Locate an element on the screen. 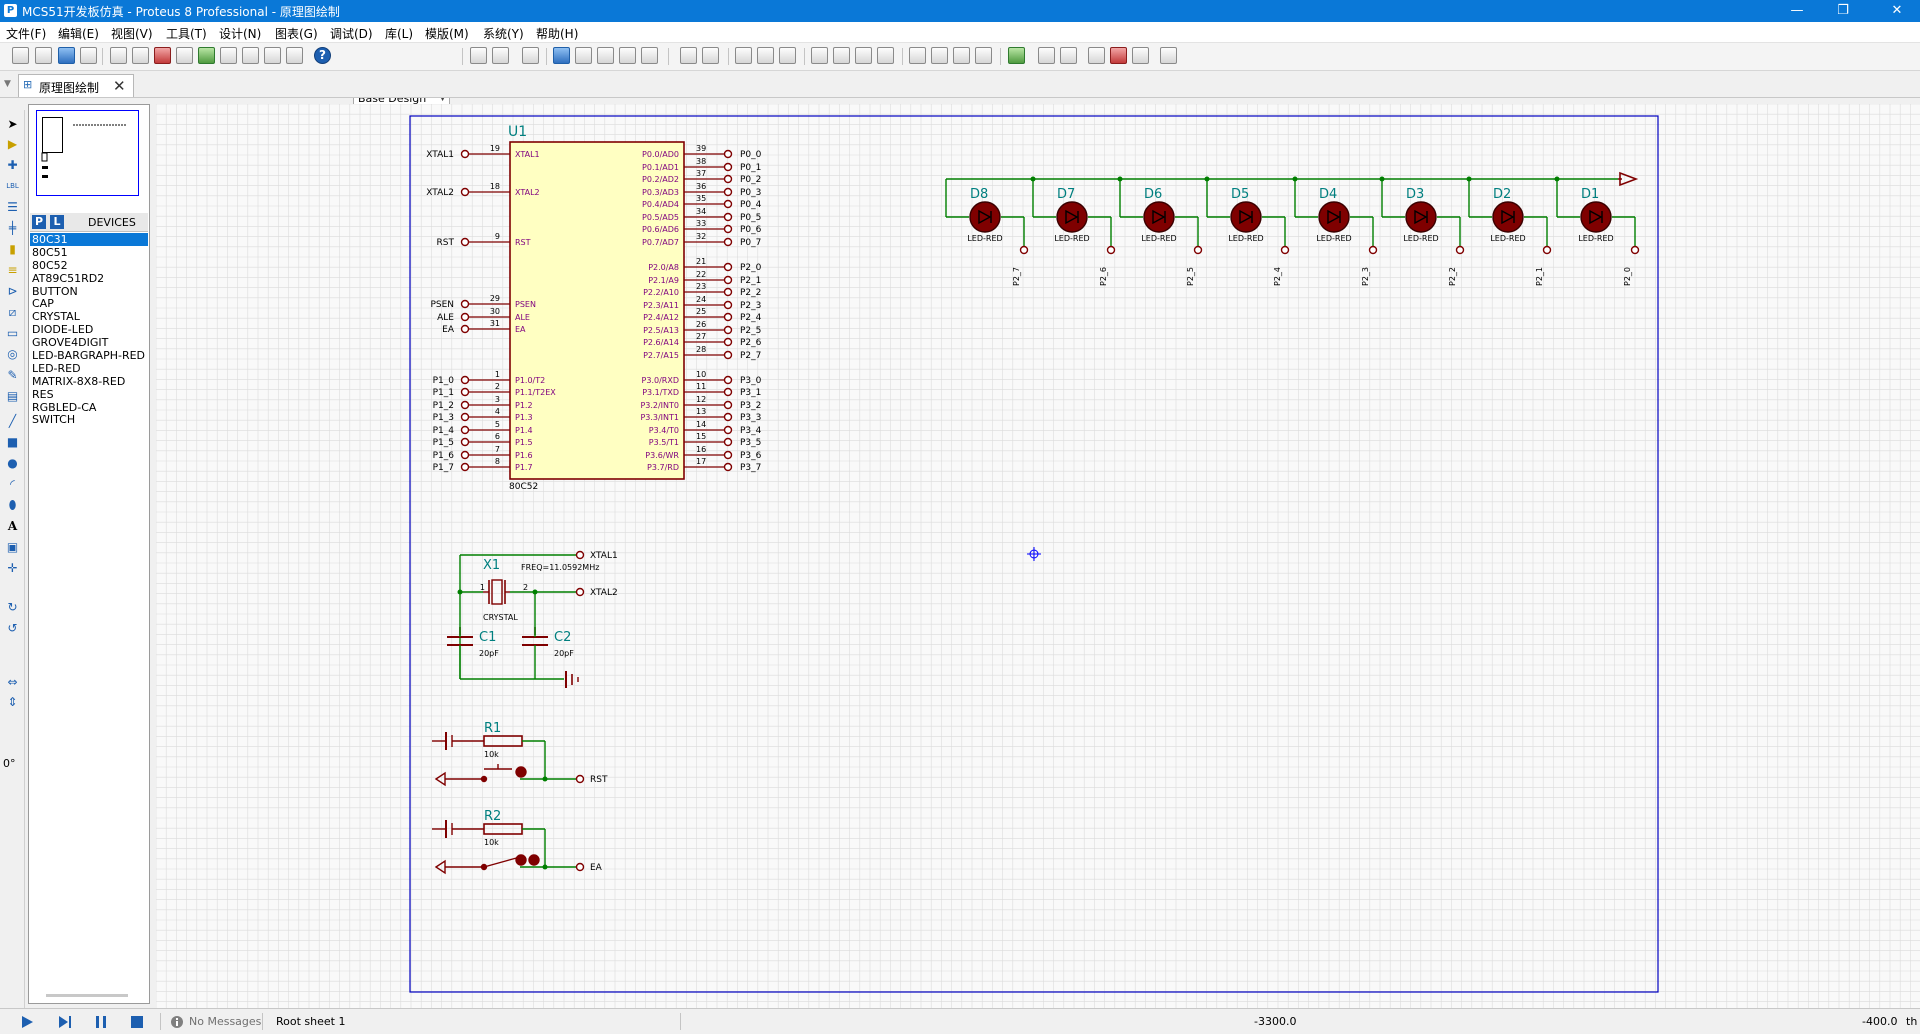 This screenshot has width=1920, height=1034. menu-edit: 编辑(E) is located at coordinates (78, 33).